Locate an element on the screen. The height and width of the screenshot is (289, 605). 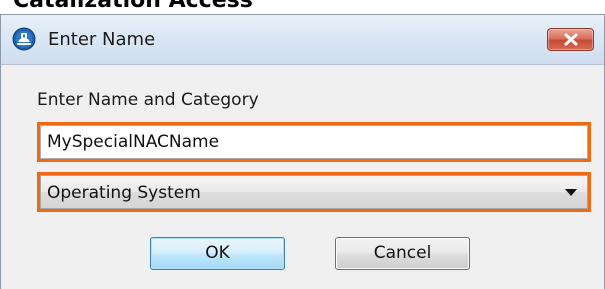
background-heading: Catalization Access is located at coordinates (133, 6).